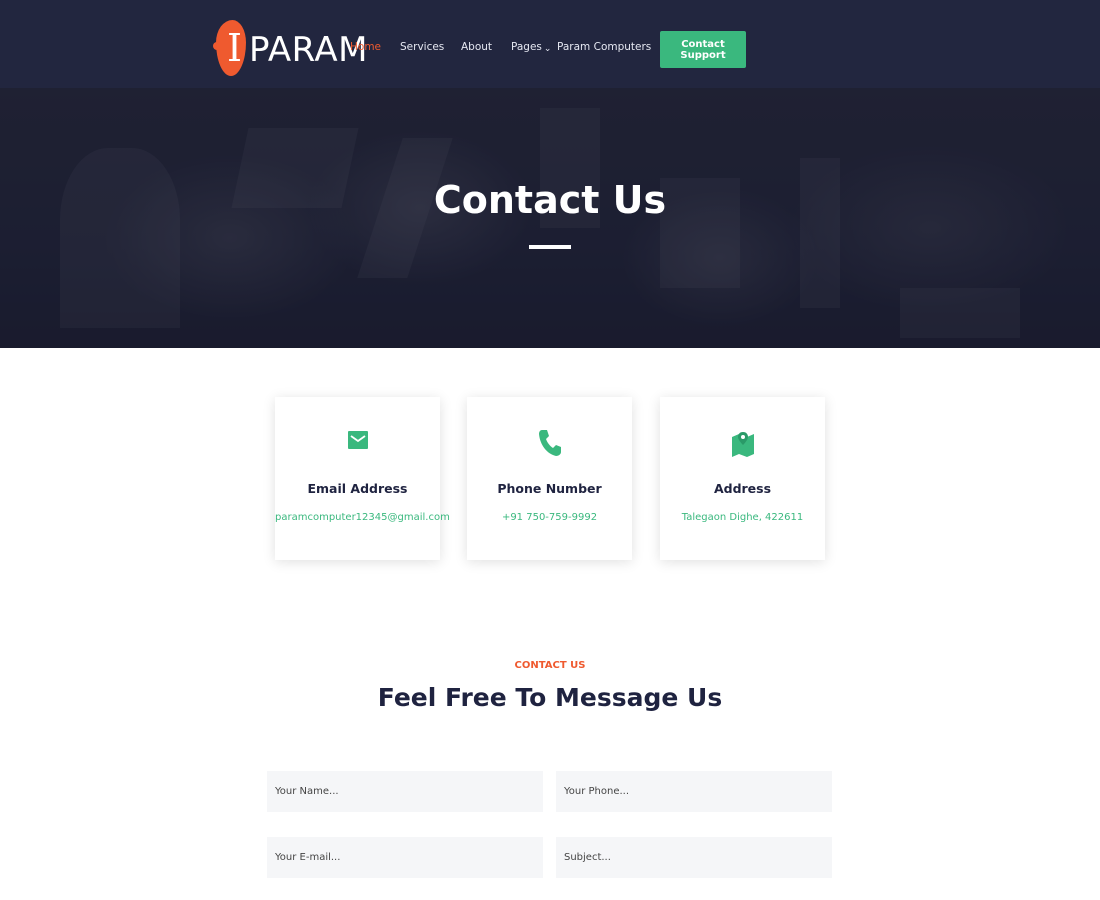 Image resolution: width=1100 pixels, height=900 pixels. What do you see at coordinates (550, 200) in the screenshot?
I see `page-title: Contact Us` at bounding box center [550, 200].